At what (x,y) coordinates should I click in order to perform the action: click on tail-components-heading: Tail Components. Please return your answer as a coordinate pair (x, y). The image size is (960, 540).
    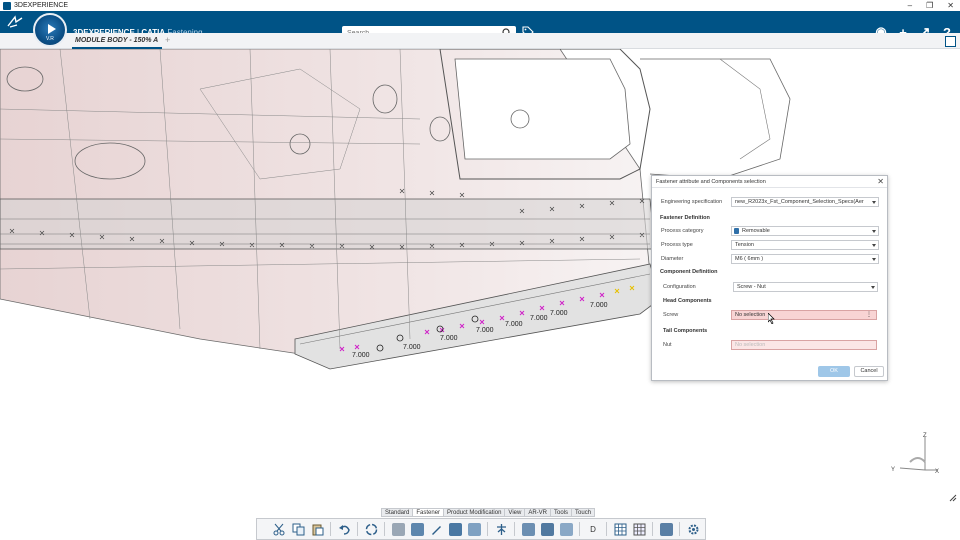
    Looking at the image, I should click on (685, 331).